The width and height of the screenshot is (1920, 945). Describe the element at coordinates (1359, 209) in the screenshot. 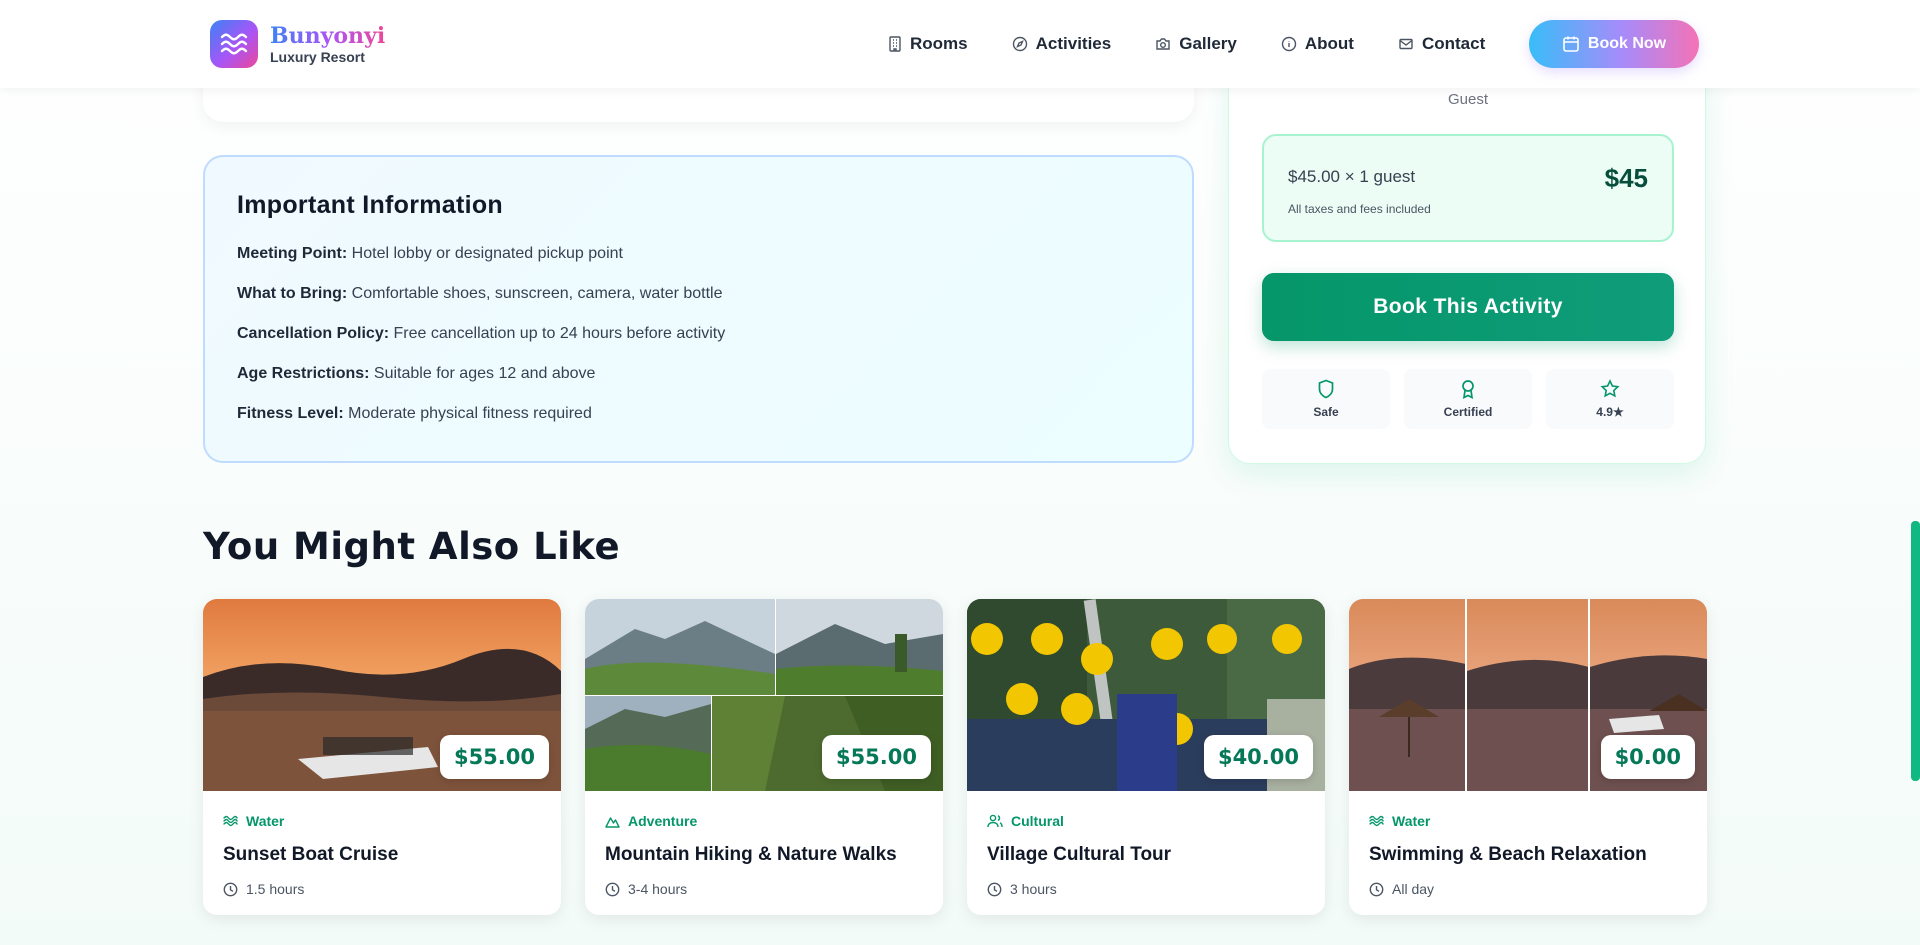

I see `price-note: All taxes and fees included` at that location.